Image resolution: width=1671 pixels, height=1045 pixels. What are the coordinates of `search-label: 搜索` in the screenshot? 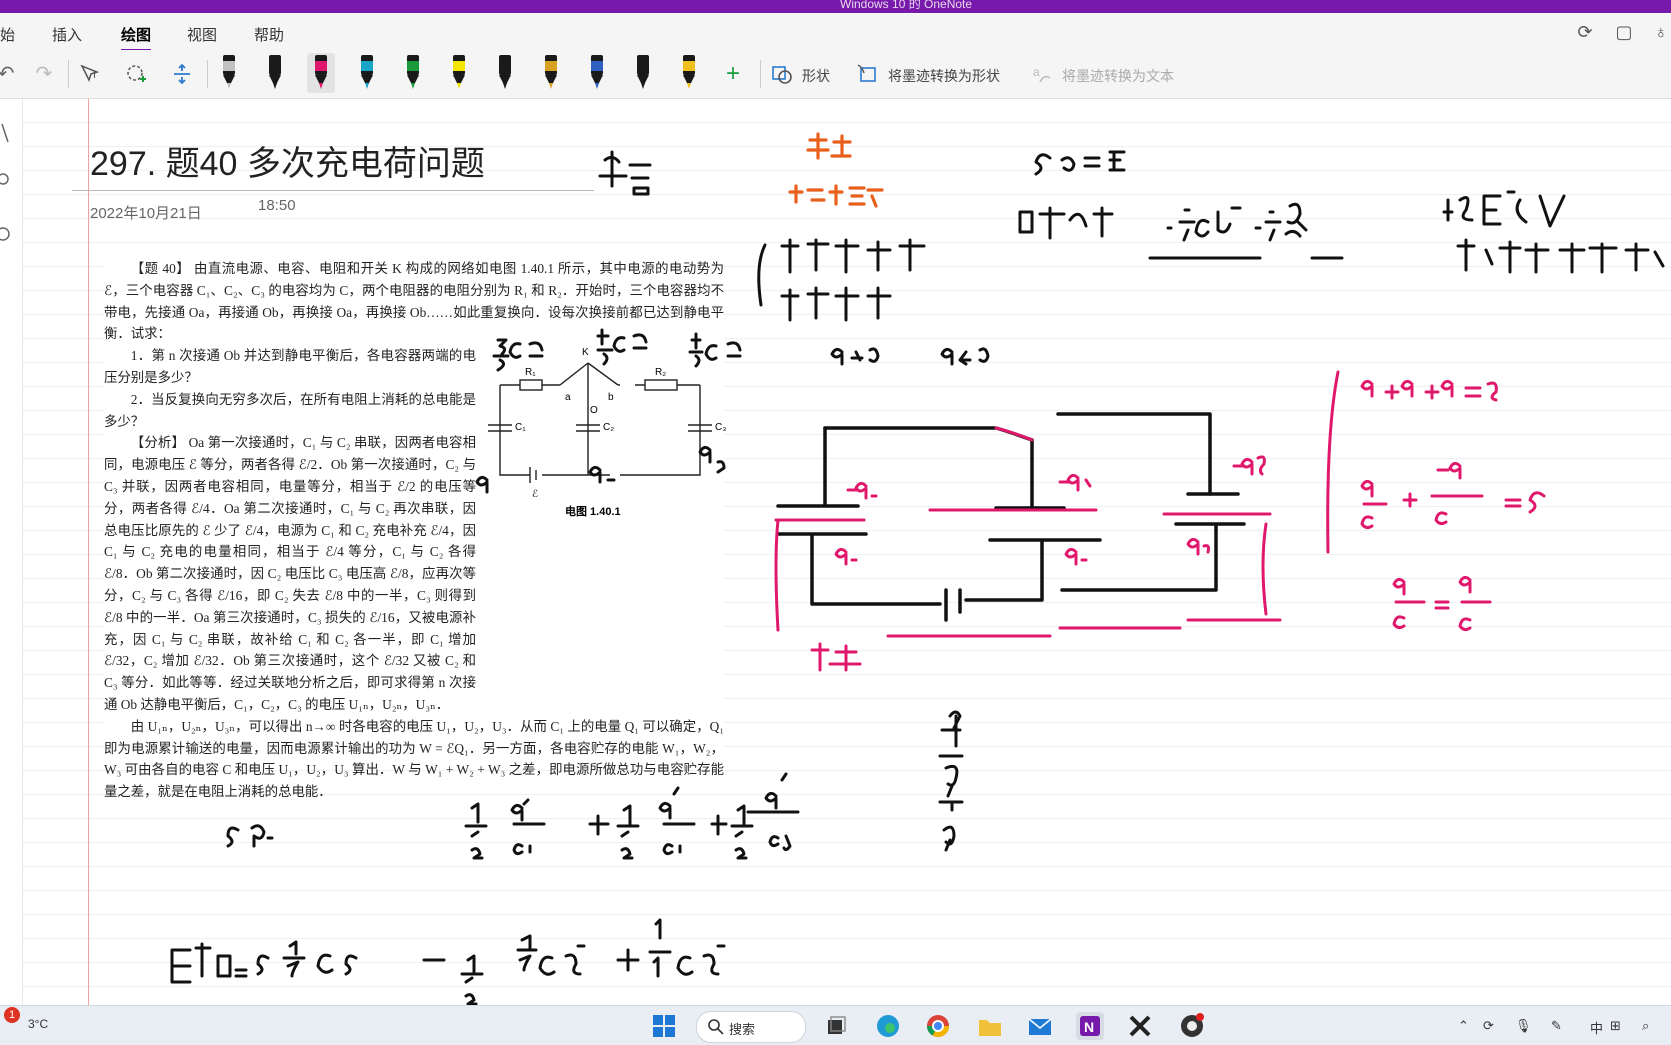 It's located at (742, 1029).